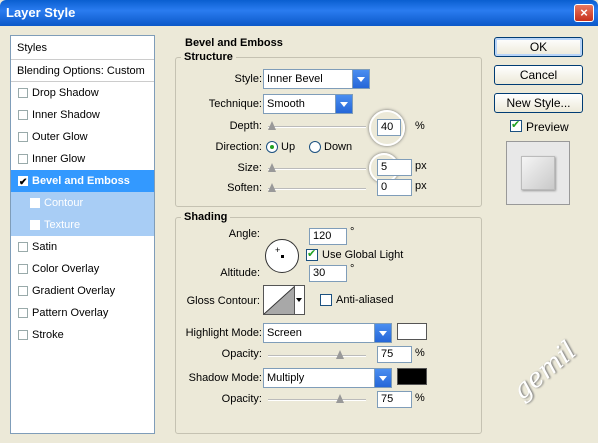 This screenshot has height=443, width=598. I want to click on style-item-color-overlay: Color Overlay, so click(82, 269).